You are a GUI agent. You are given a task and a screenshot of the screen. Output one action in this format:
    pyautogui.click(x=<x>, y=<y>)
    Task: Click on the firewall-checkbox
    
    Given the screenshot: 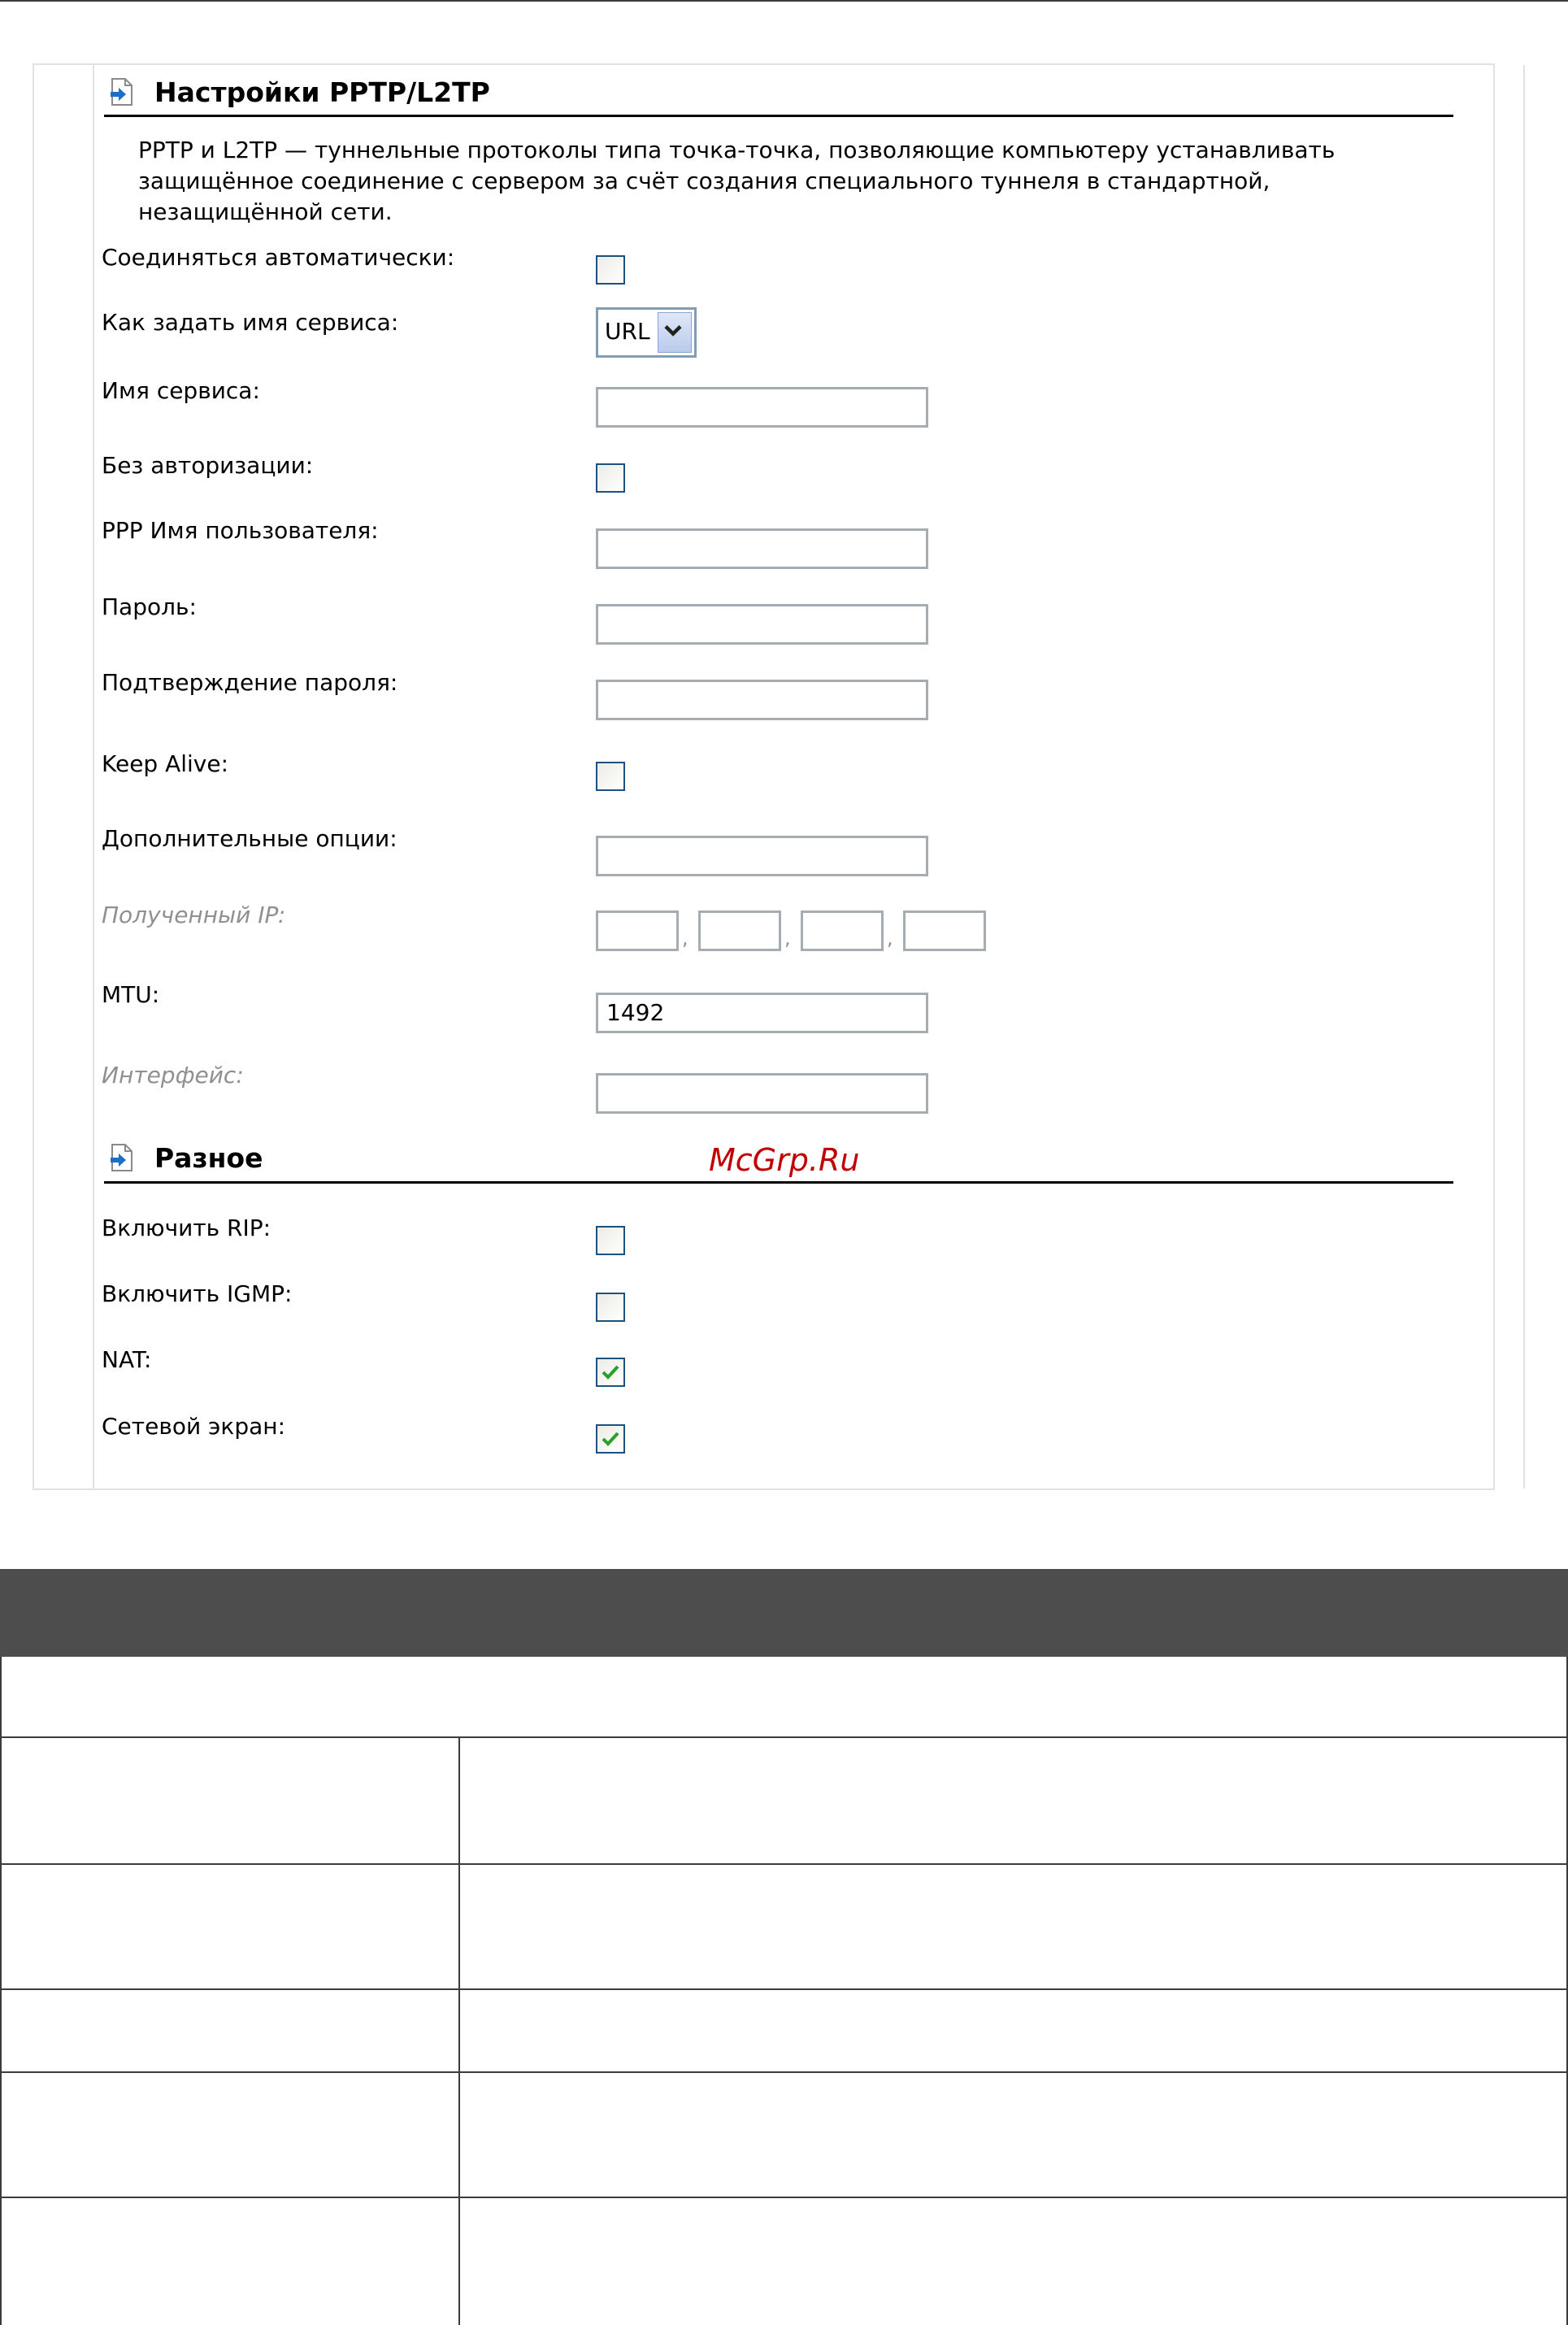 What is the action you would take?
    pyautogui.click(x=610, y=1439)
    